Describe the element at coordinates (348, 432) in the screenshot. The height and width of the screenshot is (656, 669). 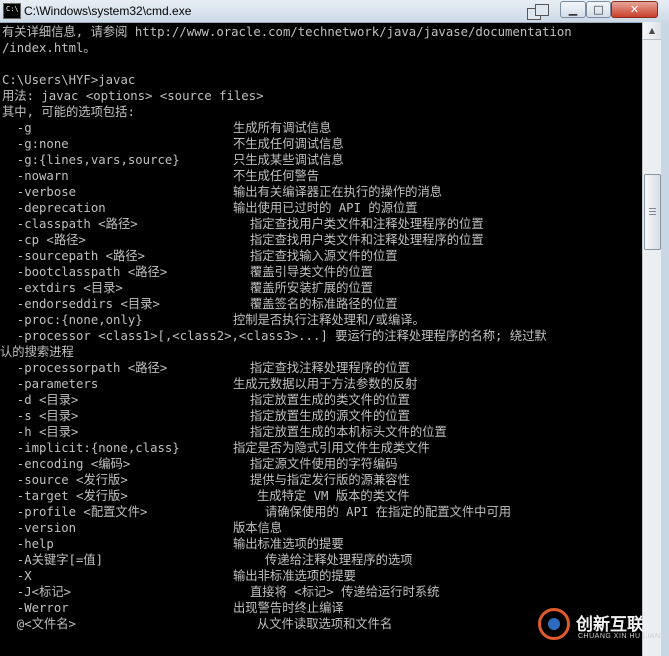
I see `option-description: 指定放置生成的本机标头文件的位置` at that location.